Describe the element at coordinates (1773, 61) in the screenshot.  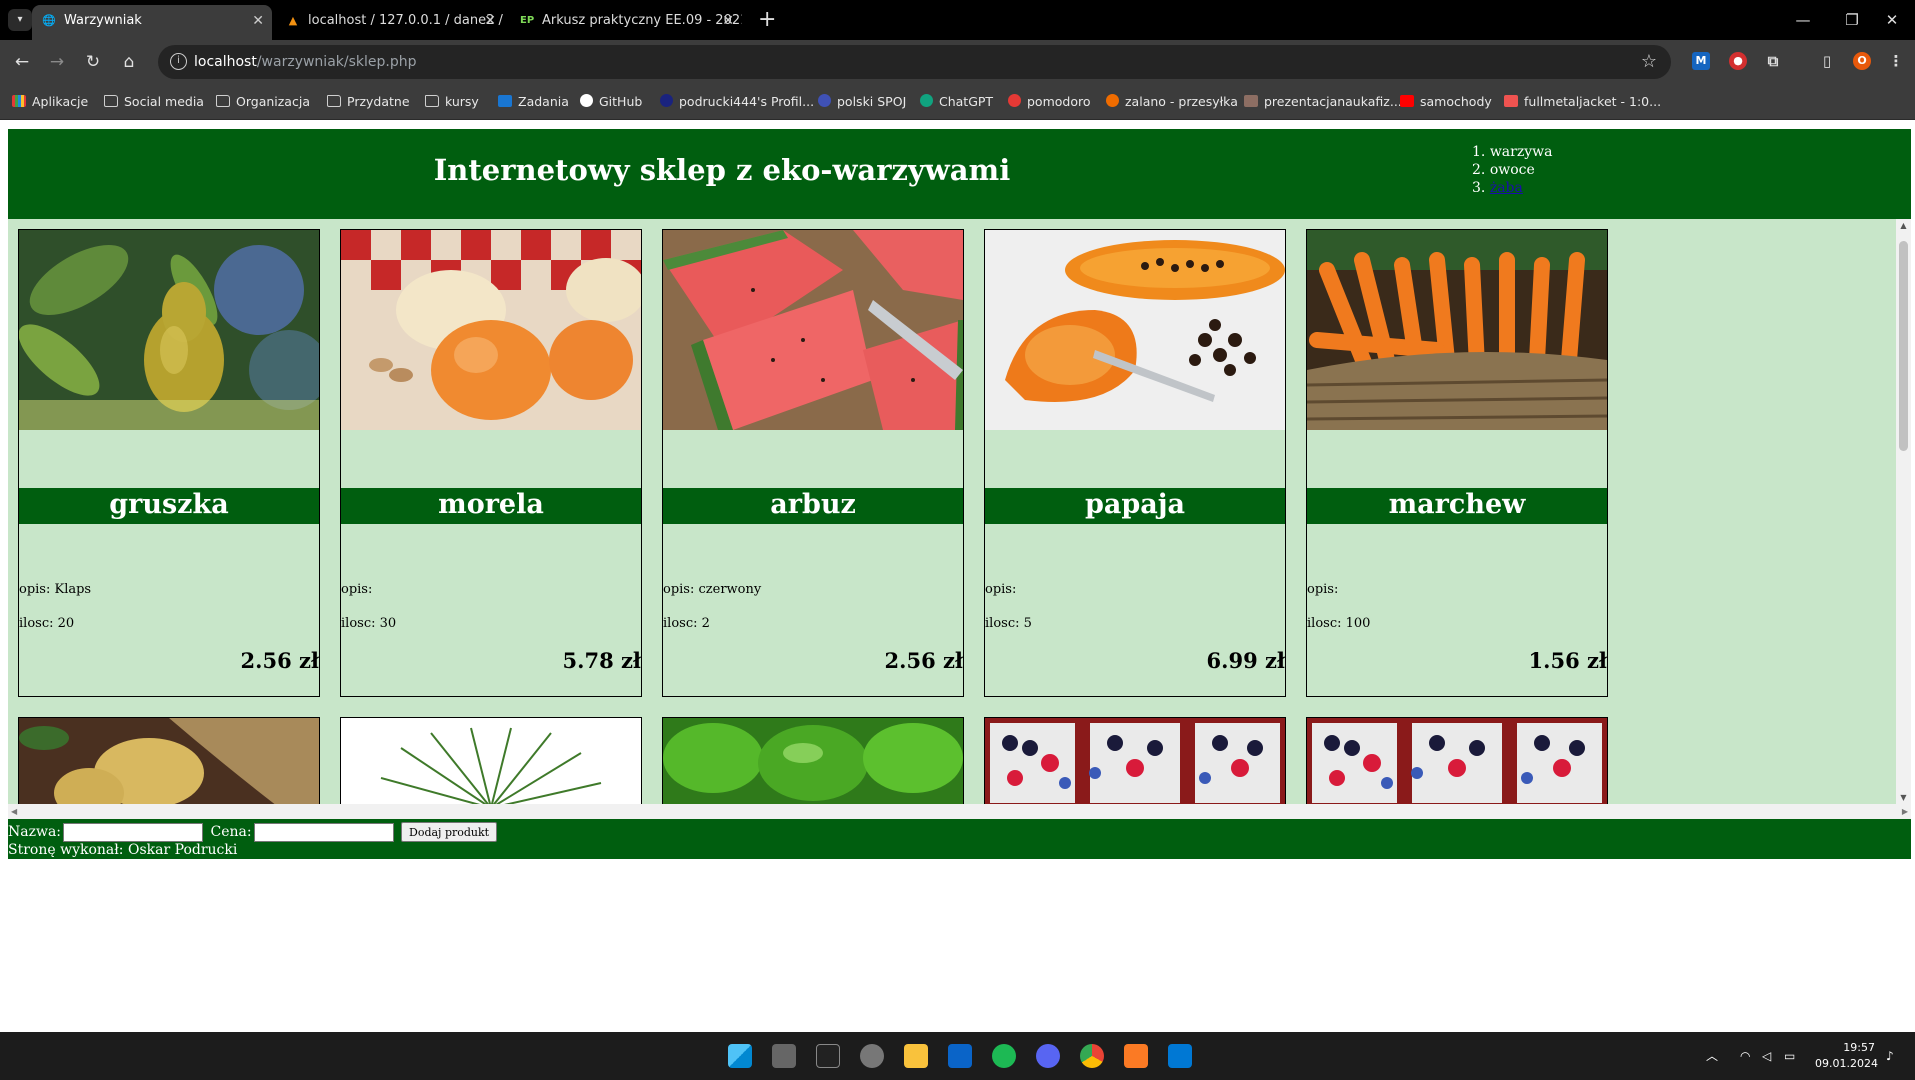
I see `extensions-puzzle-icon: ⧉` at that location.